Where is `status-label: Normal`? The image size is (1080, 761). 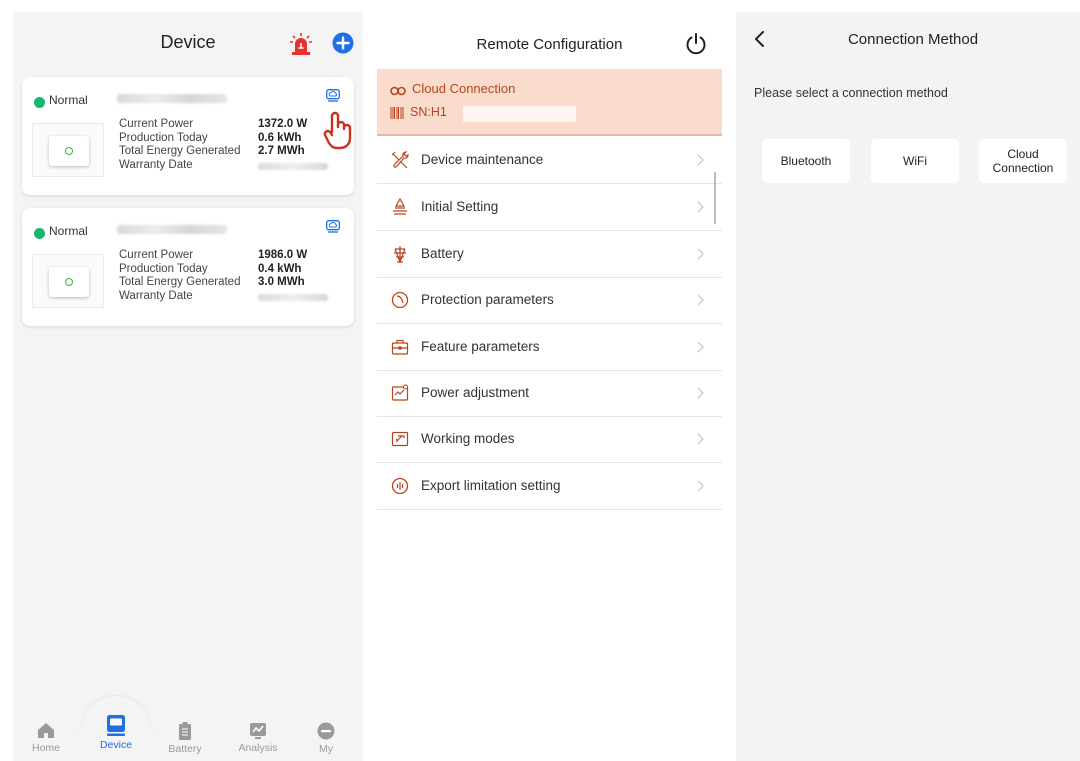 status-label: Normal is located at coordinates (68, 100).